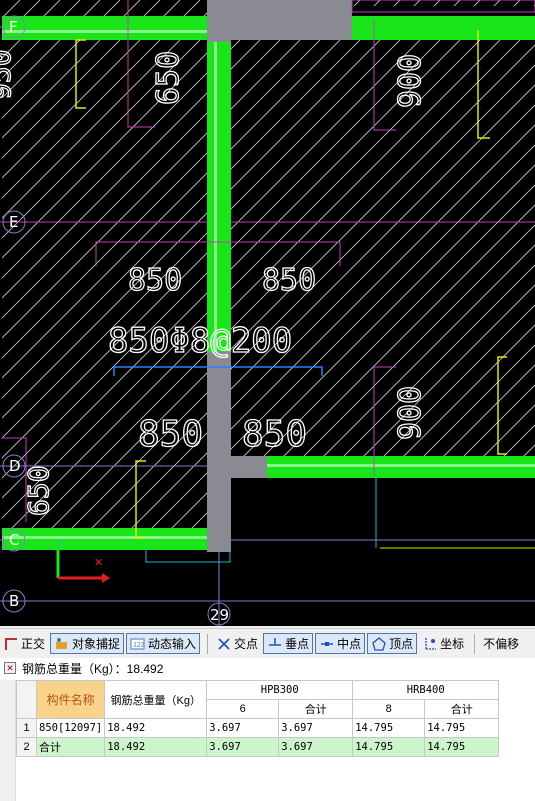 The image size is (535, 801). Describe the element at coordinates (267, 668) in the screenshot. I see `panel-header: ✕ 钢筋总重量（Kg）：18.492` at that location.